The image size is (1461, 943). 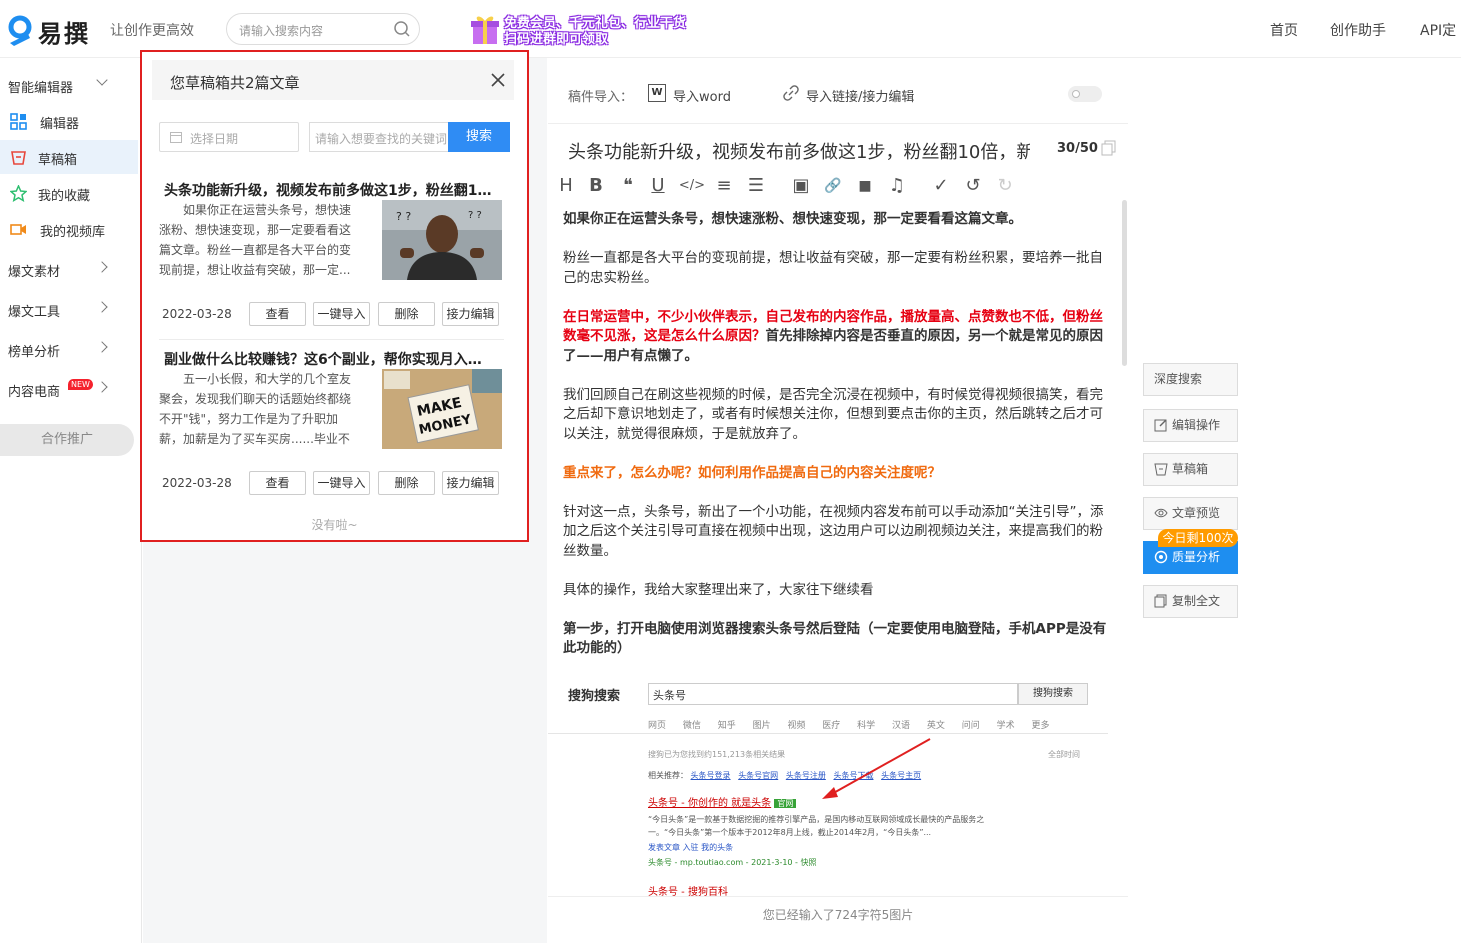 What do you see at coordinates (18, 193) in the screenshot?
I see `star-icon` at bounding box center [18, 193].